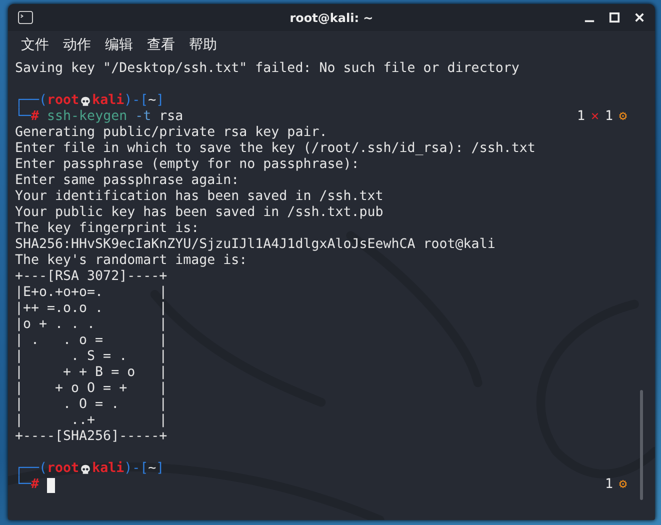 The image size is (661, 525). Describe the element at coordinates (87, 117) in the screenshot. I see `command-name: ssh-keygen` at that location.